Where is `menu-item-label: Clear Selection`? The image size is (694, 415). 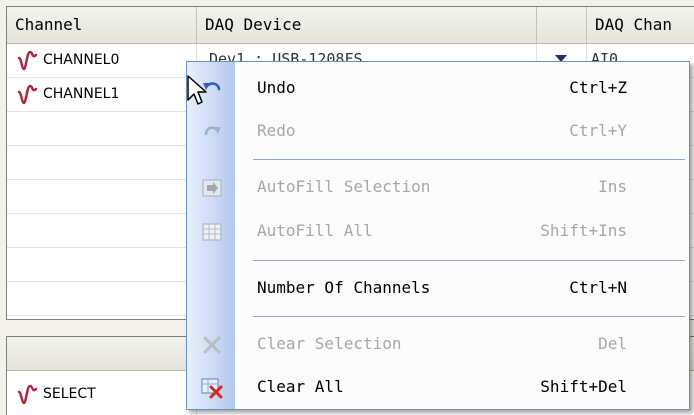
menu-item-label: Clear Selection is located at coordinates (329, 343).